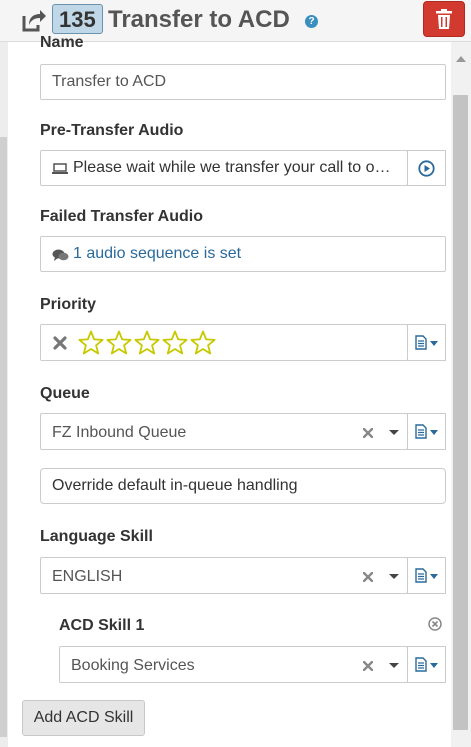 Image resolution: width=471 pixels, height=747 pixels. Describe the element at coordinates (311, 21) in the screenshot. I see `help-icon: ?` at that location.